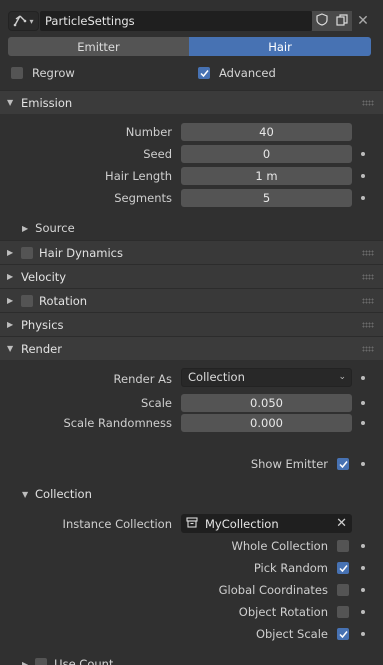 The image size is (383, 665). Describe the element at coordinates (44, 276) in the screenshot. I see `panel-velocity-title: Velocity` at that location.